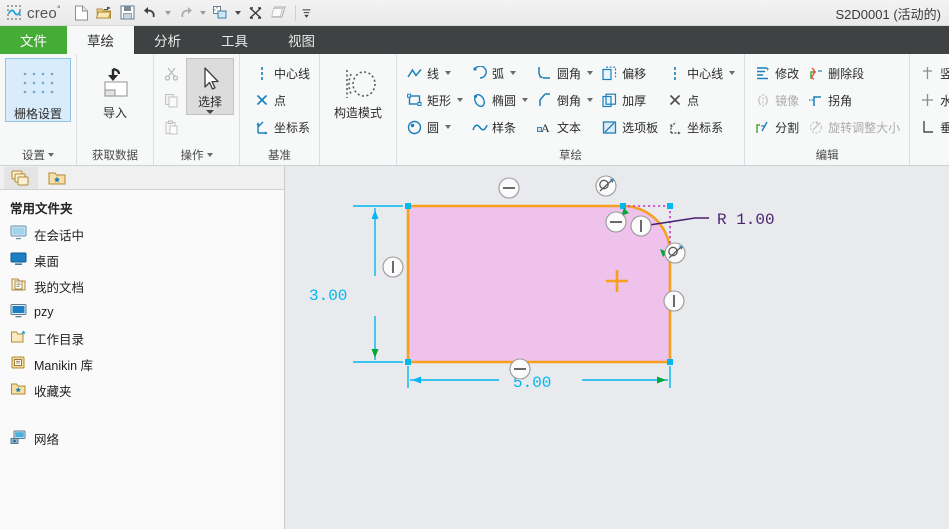 The image size is (949, 532). I want to click on corner-button: 拐角, so click(853, 100).